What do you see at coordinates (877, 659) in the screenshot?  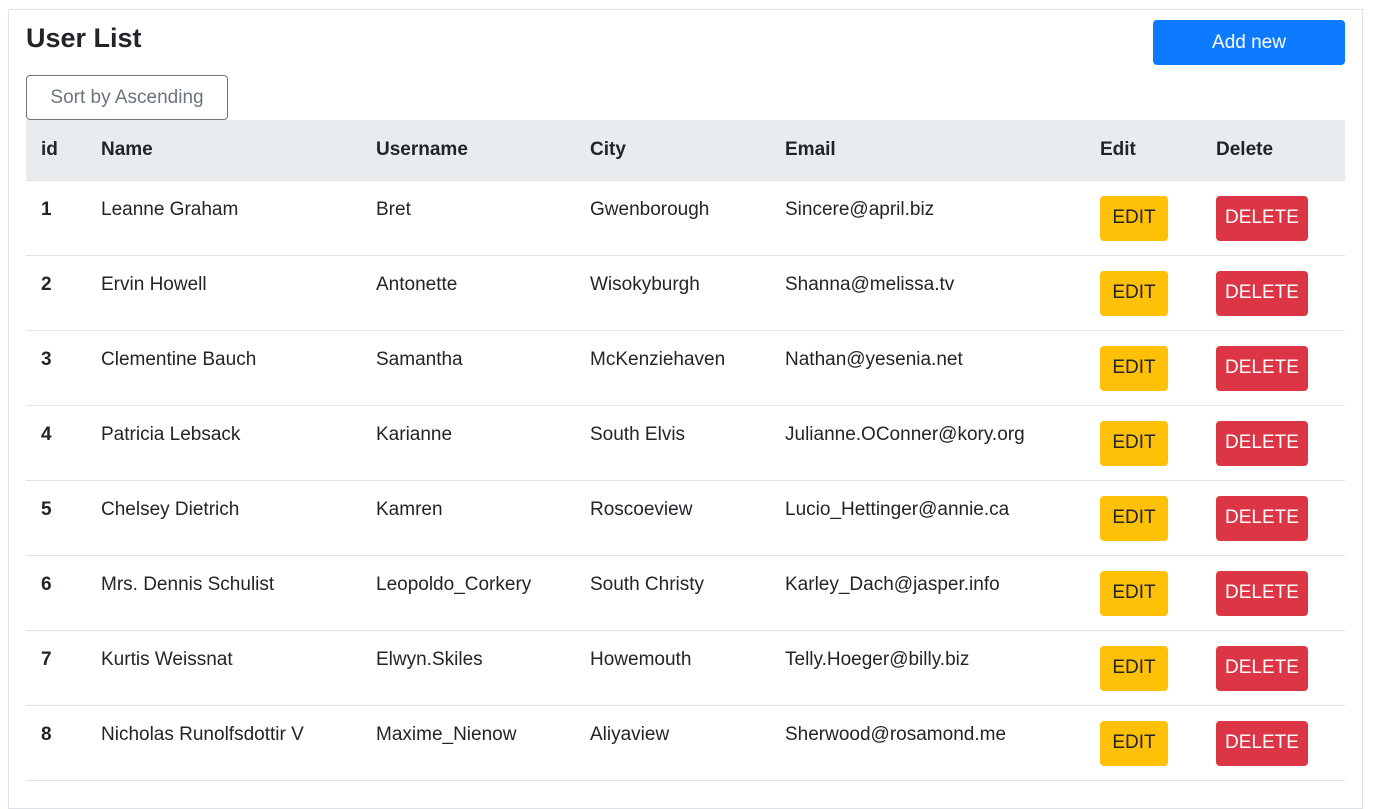 I see `cell-email-text: Telly.Hoeger@billy.biz` at bounding box center [877, 659].